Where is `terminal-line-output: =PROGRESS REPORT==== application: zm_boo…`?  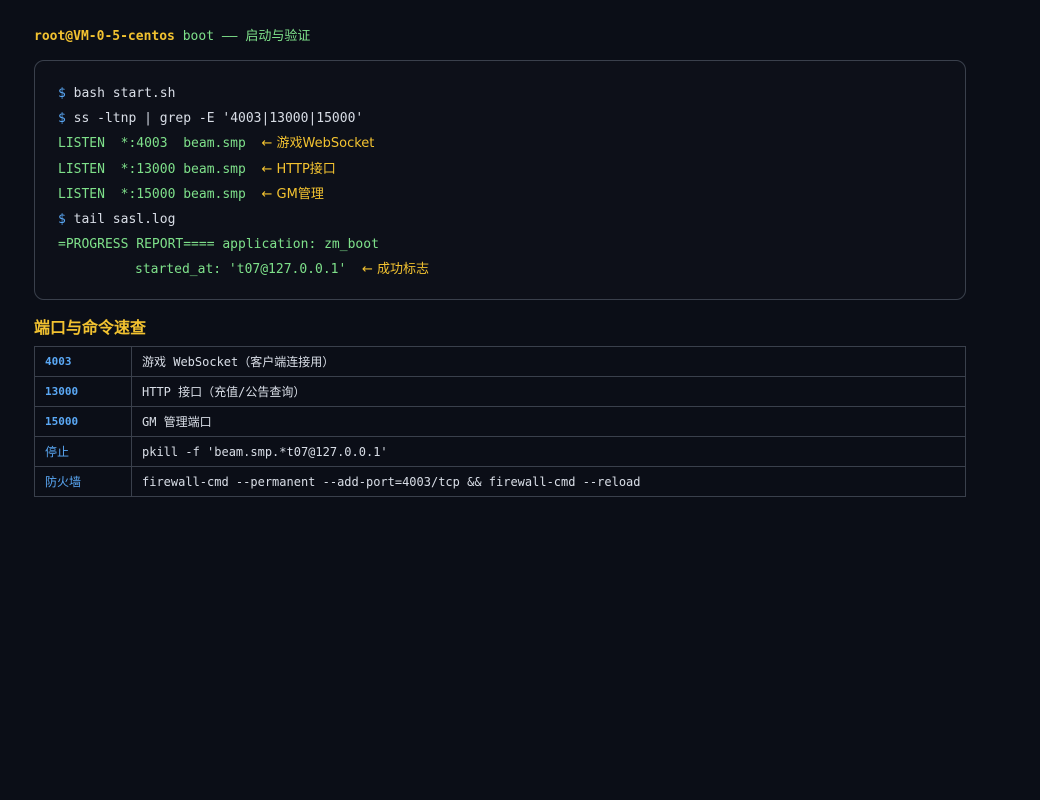
terminal-line-output: =PROGRESS REPORT==== application: zm_boo… is located at coordinates (511, 244).